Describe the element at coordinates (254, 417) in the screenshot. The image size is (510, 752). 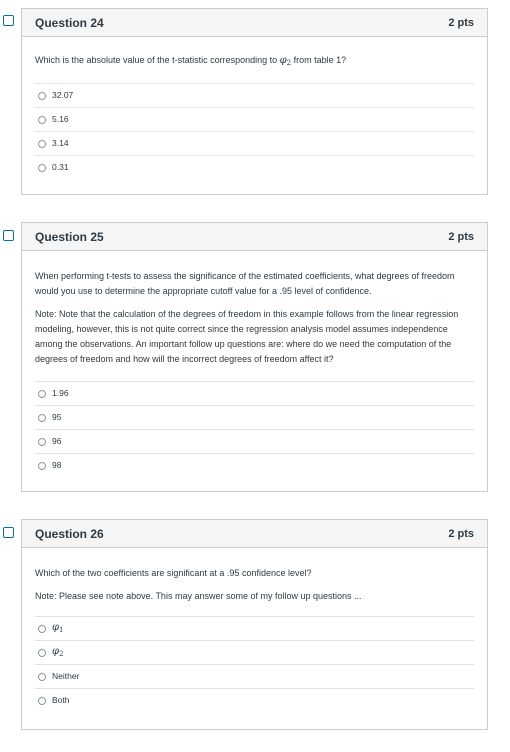
I see `answer-option: 95` at that location.